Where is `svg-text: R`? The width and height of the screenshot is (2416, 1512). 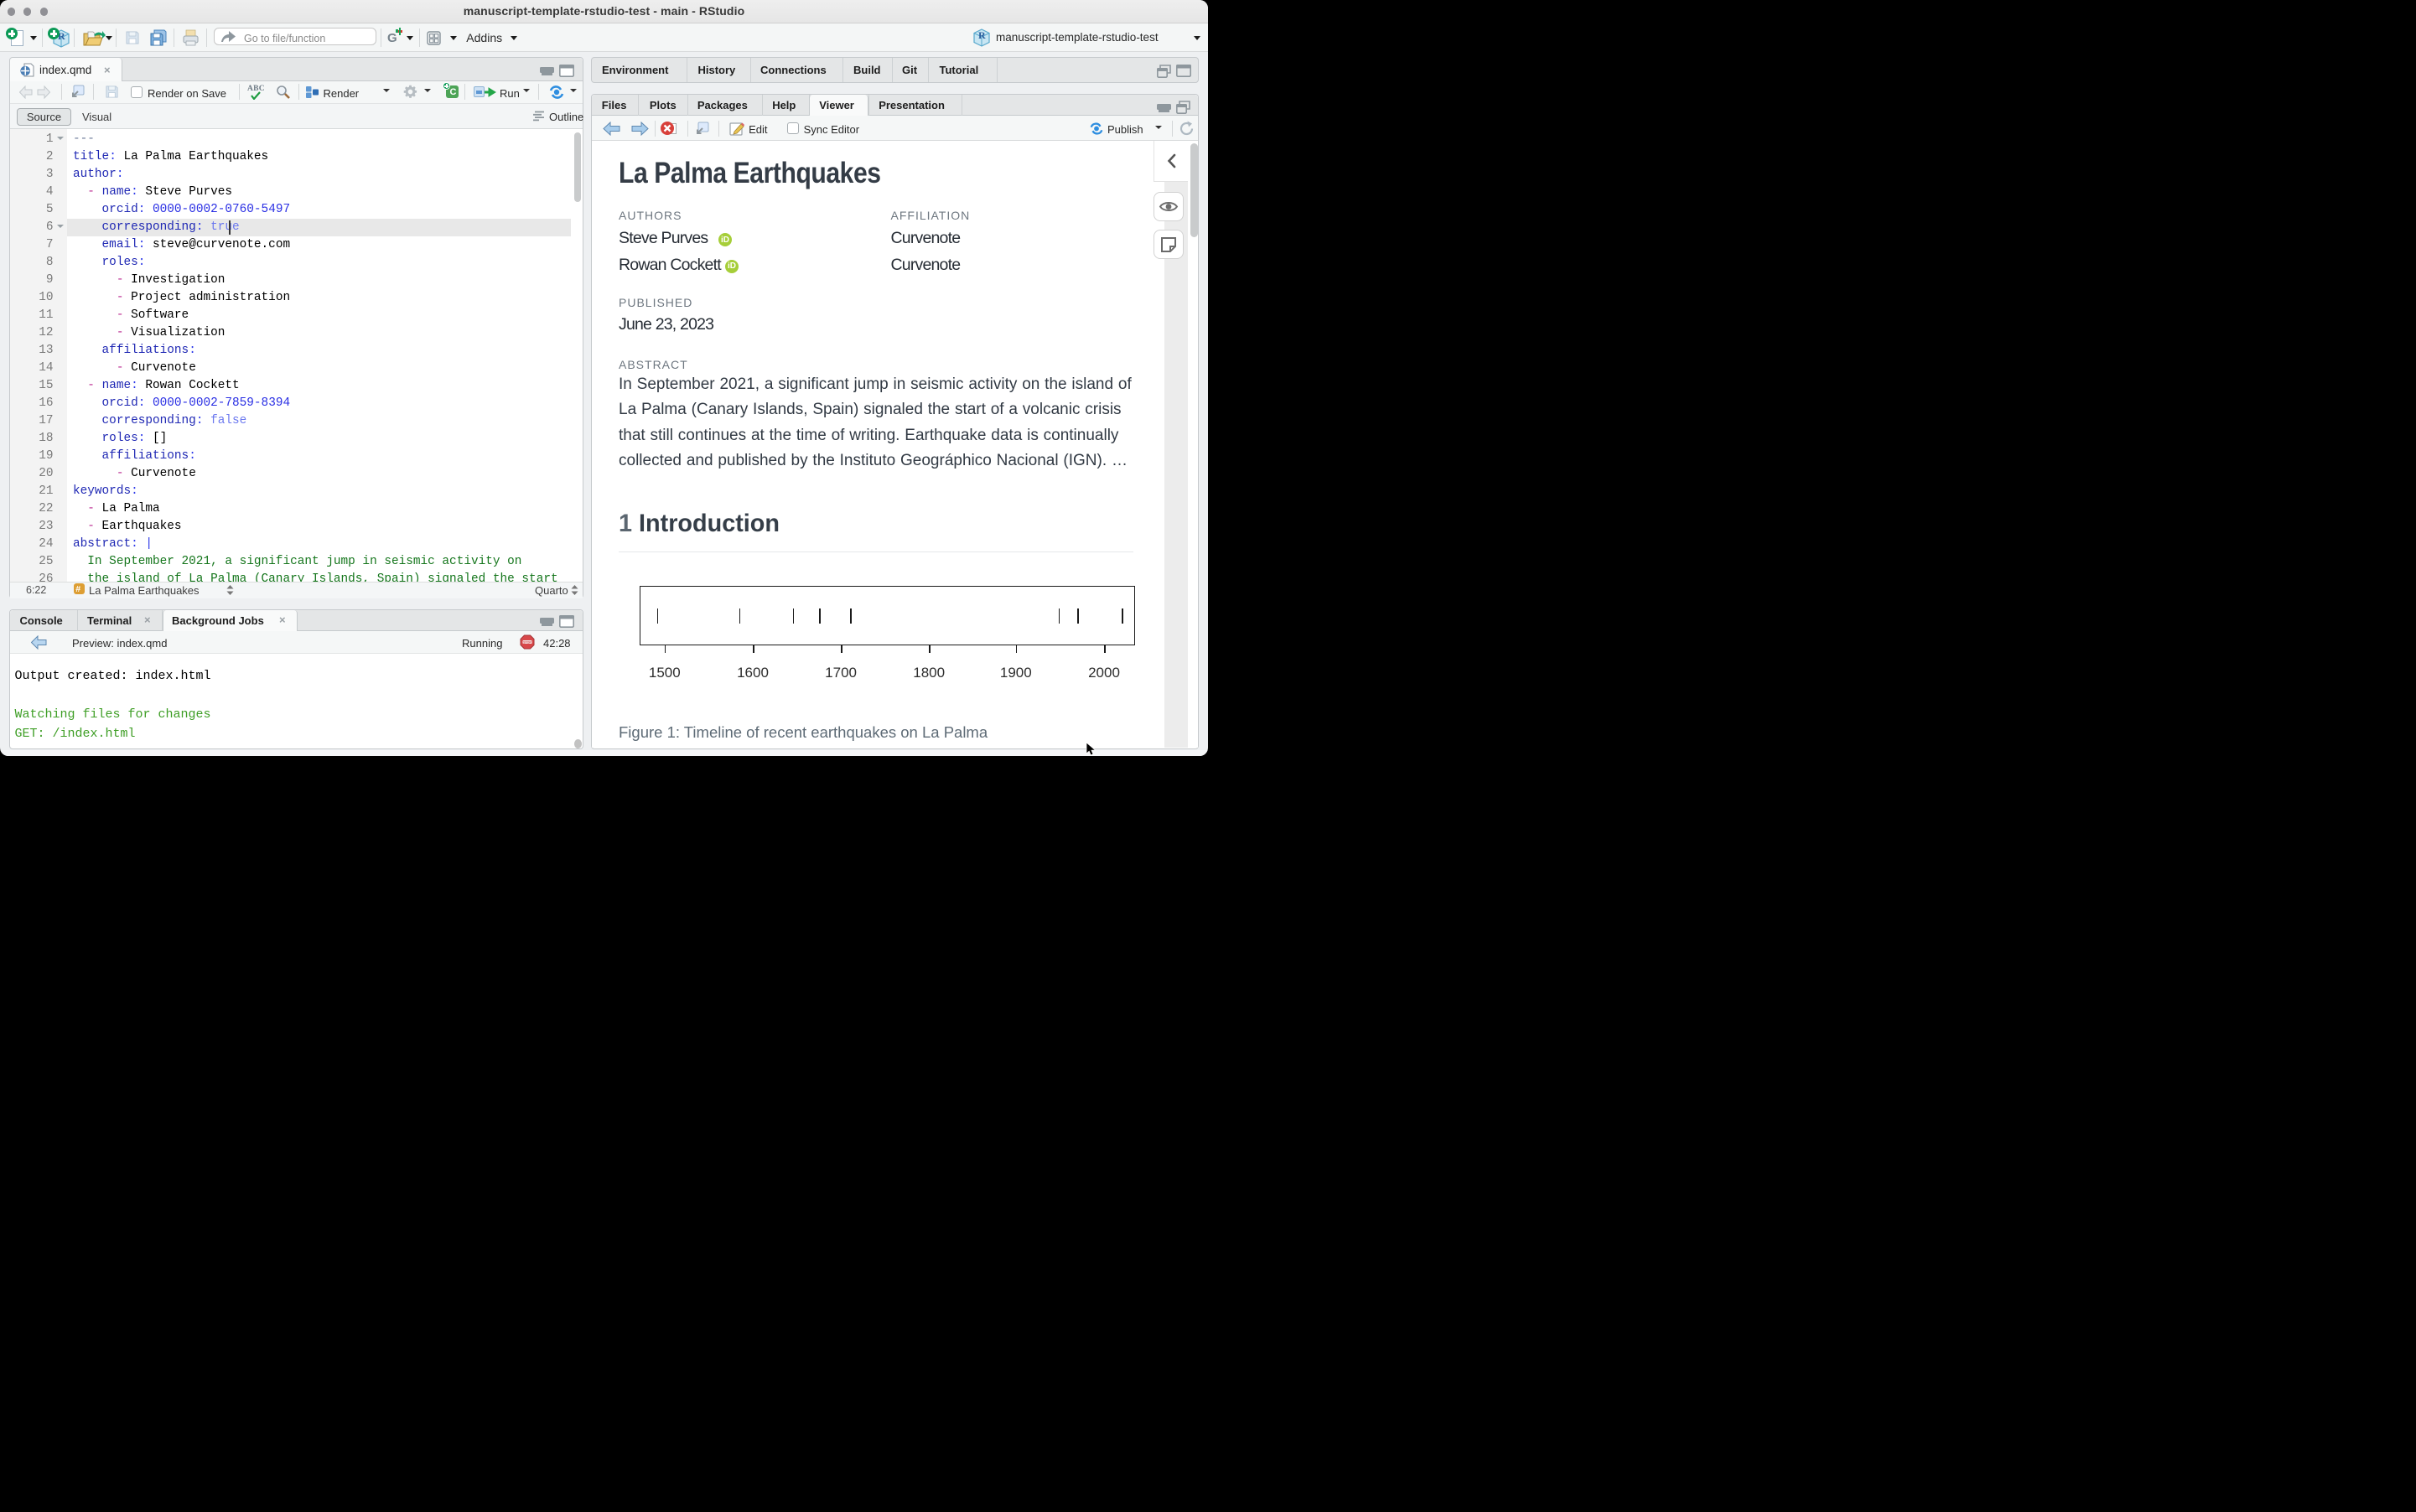
svg-text: R is located at coordinates (982, 35).